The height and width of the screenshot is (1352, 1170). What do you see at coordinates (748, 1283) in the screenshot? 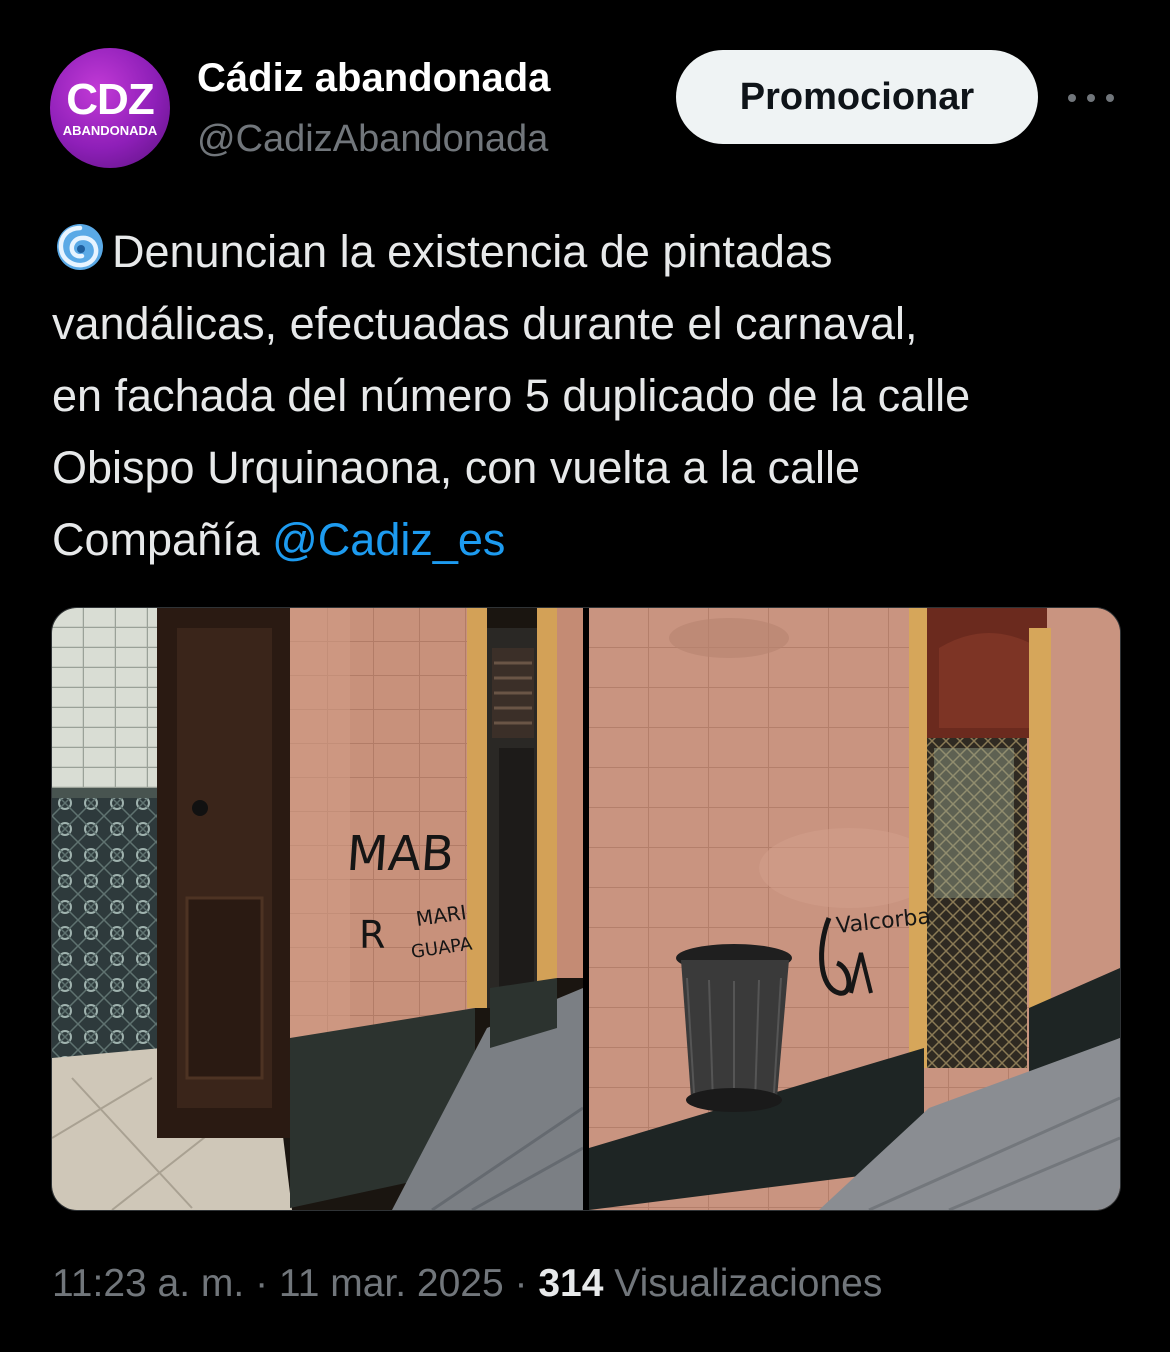
I see `views-label: Visualizaciones` at bounding box center [748, 1283].